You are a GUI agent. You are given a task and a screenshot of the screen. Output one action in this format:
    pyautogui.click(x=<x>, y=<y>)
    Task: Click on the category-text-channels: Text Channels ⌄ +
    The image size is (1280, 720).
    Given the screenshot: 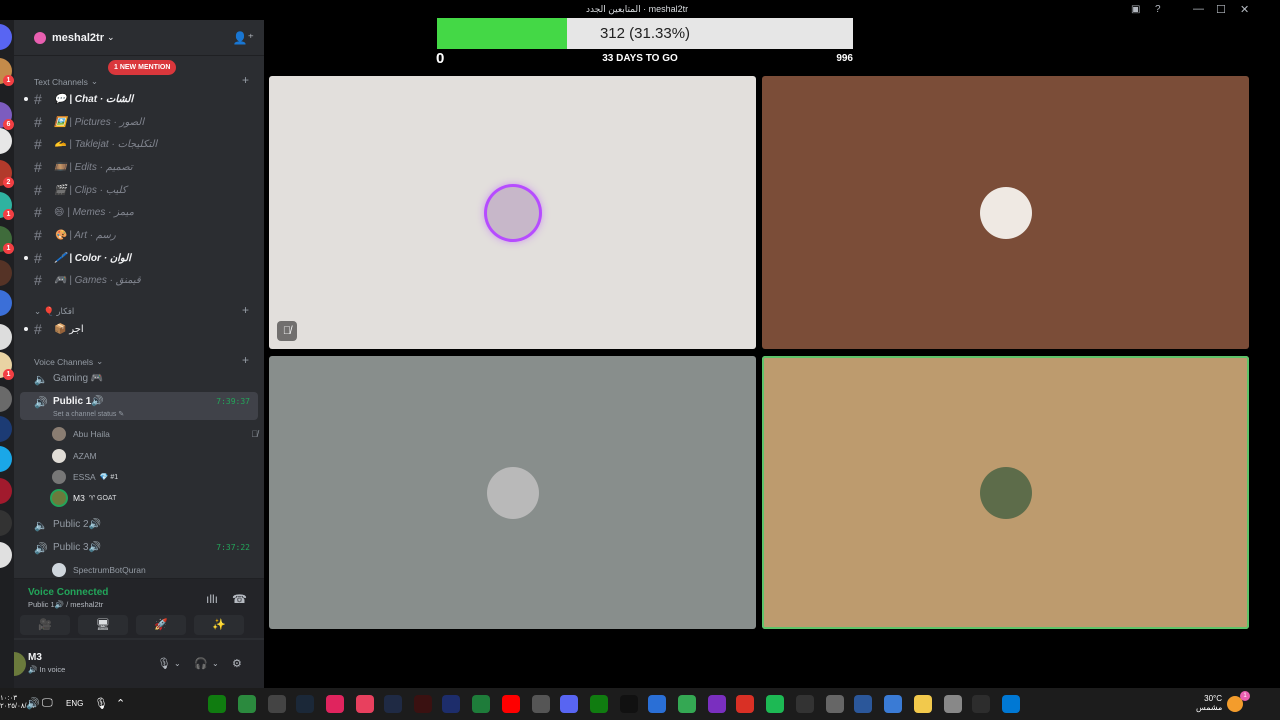 What is the action you would take?
    pyautogui.click(x=141, y=80)
    